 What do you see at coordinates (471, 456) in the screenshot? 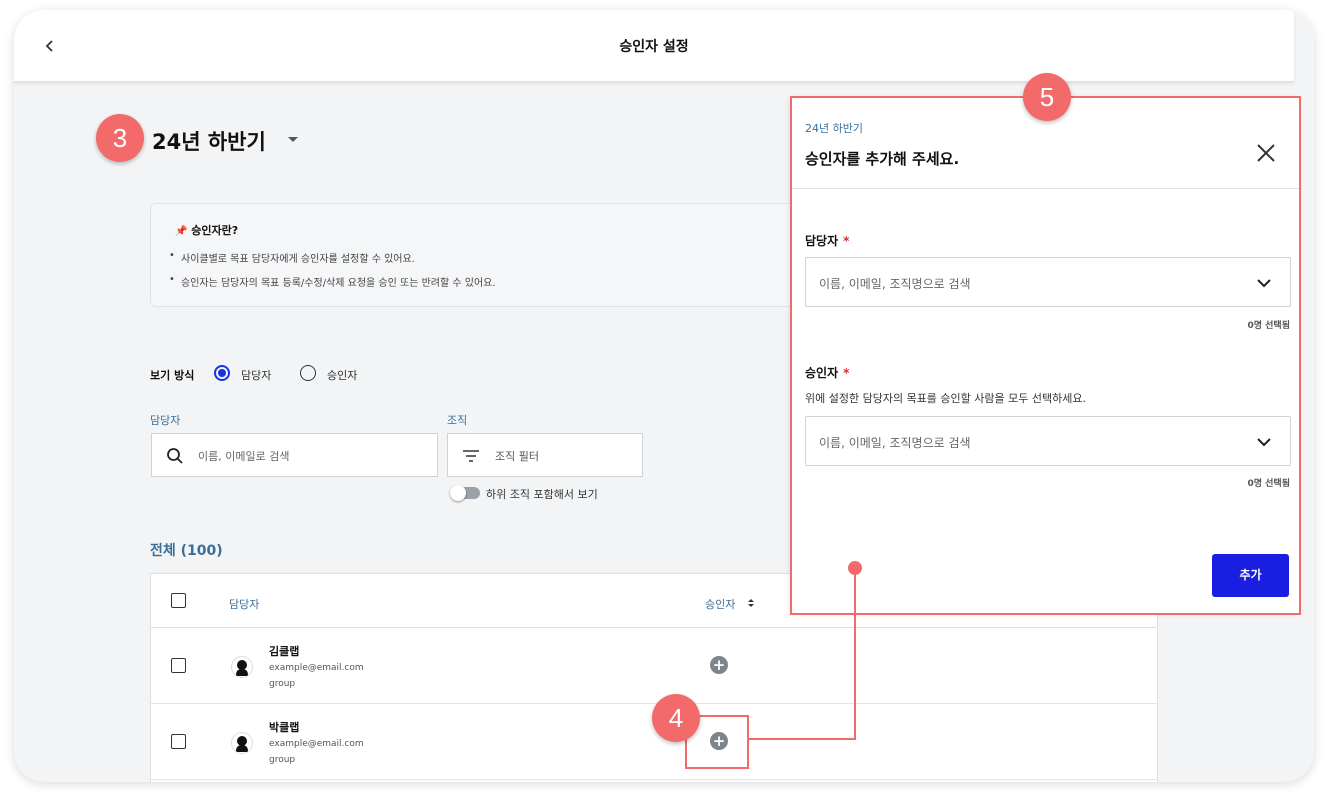
I see `filter-icon` at bounding box center [471, 456].